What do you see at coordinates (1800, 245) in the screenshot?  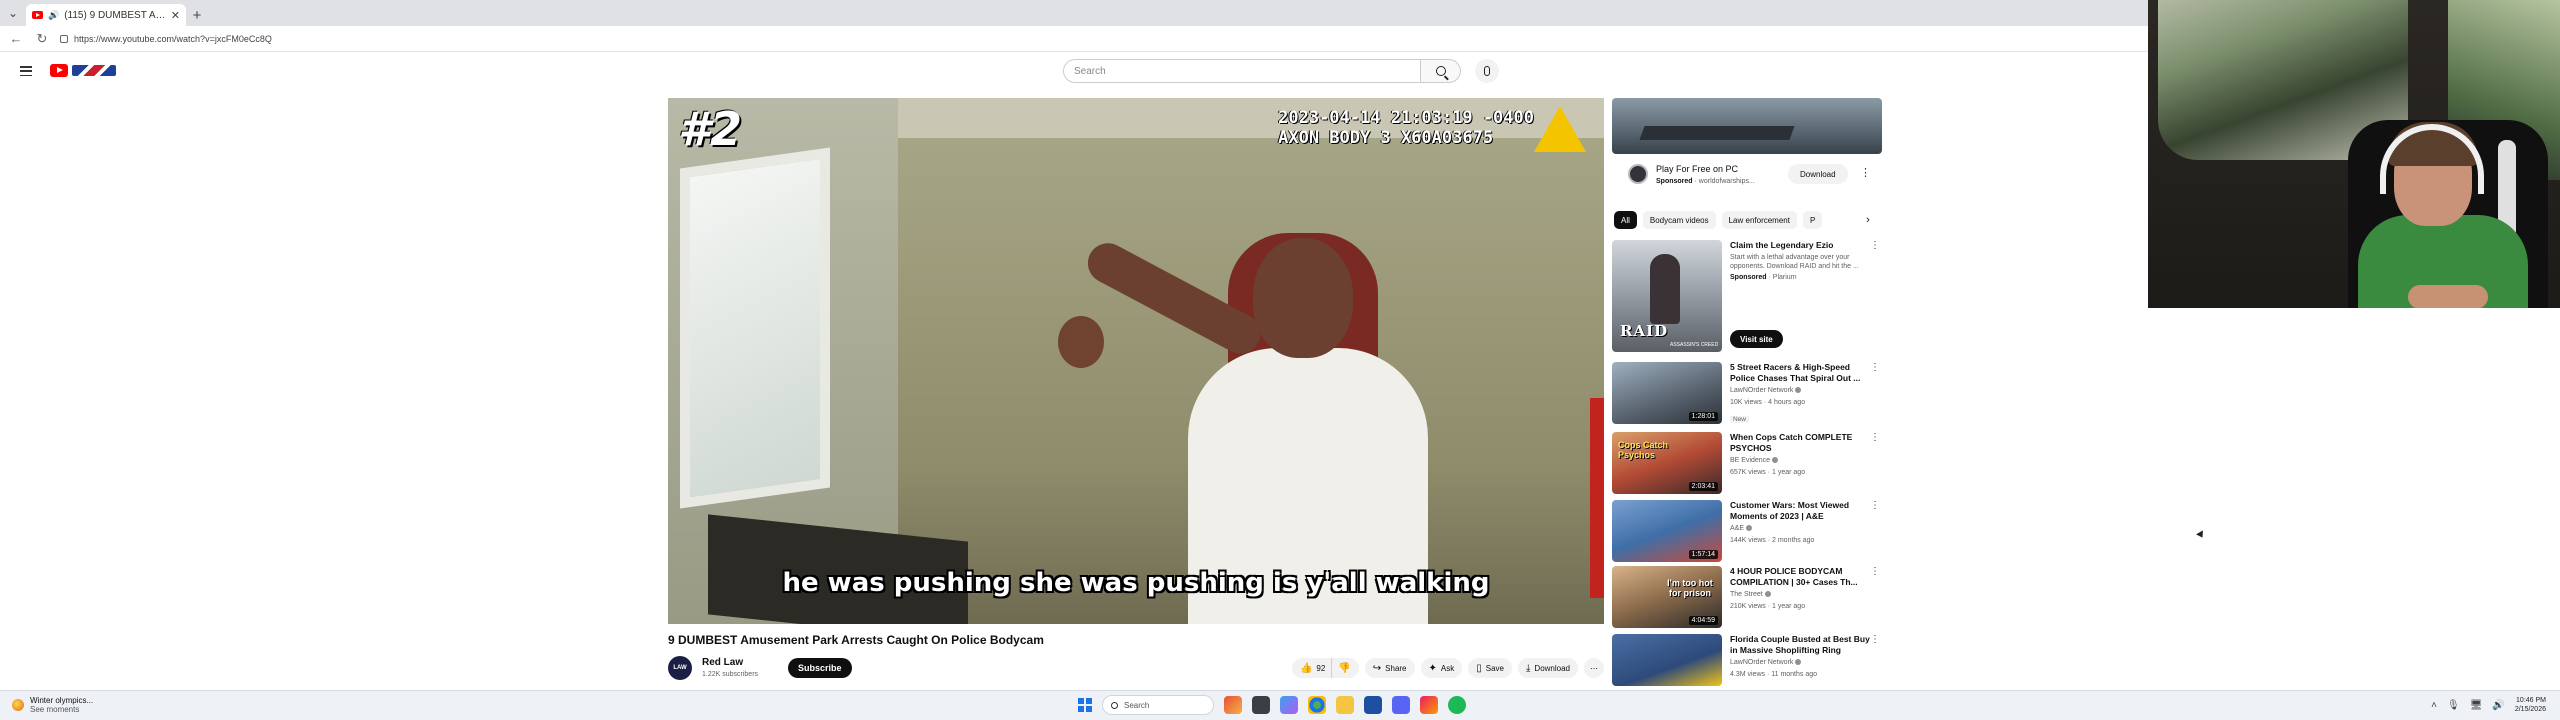 I see `sponsored-title: Claim the Legendary Ezio` at bounding box center [1800, 245].